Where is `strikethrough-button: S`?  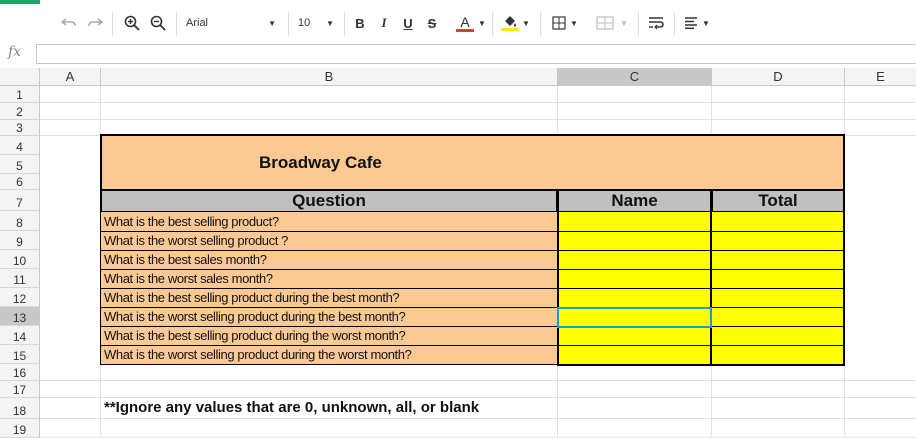 strikethrough-button: S is located at coordinates (432, 23).